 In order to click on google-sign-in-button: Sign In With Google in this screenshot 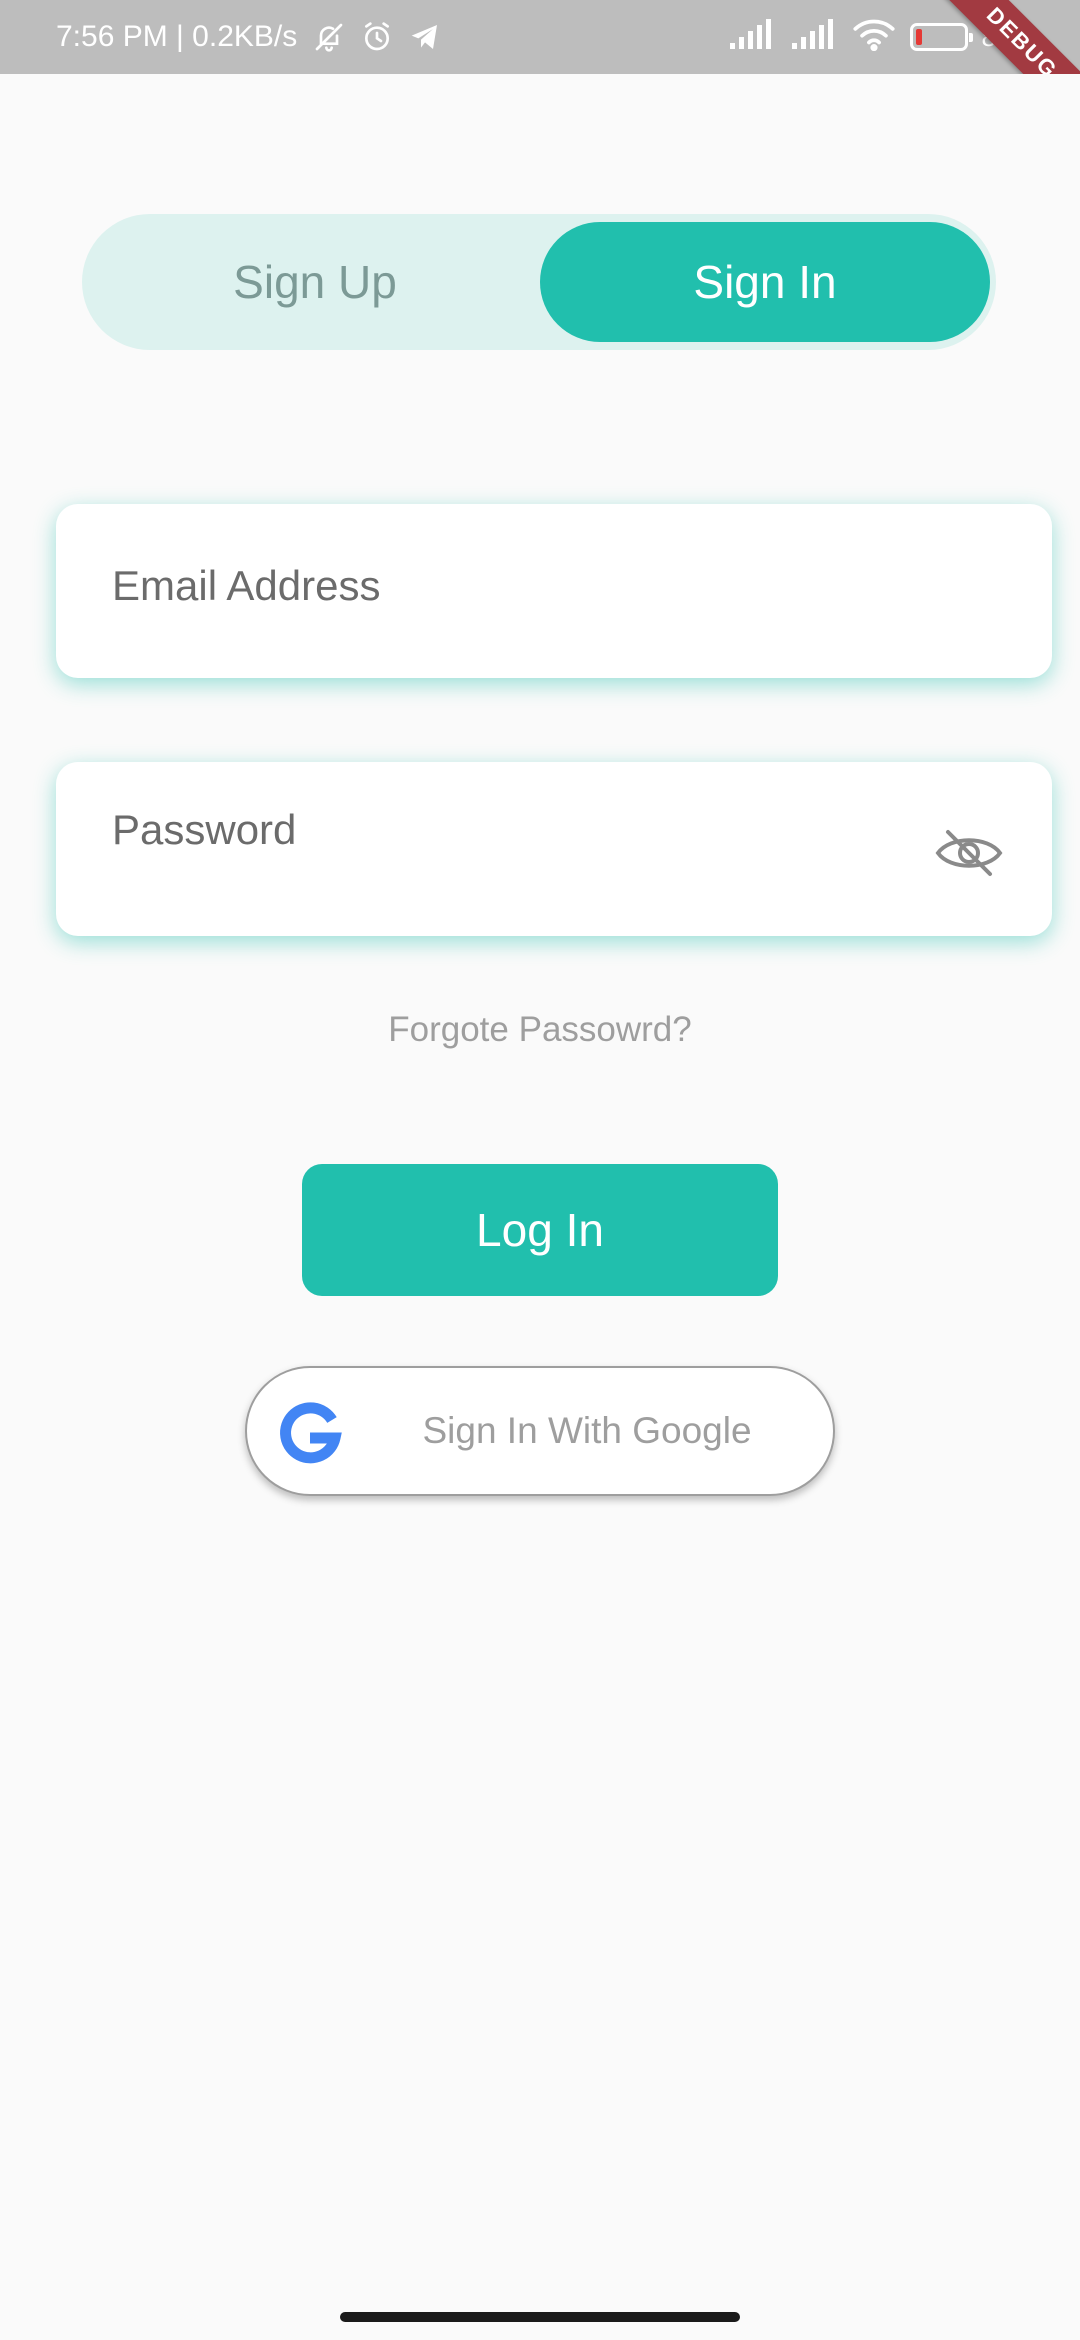, I will do `click(540, 1431)`.